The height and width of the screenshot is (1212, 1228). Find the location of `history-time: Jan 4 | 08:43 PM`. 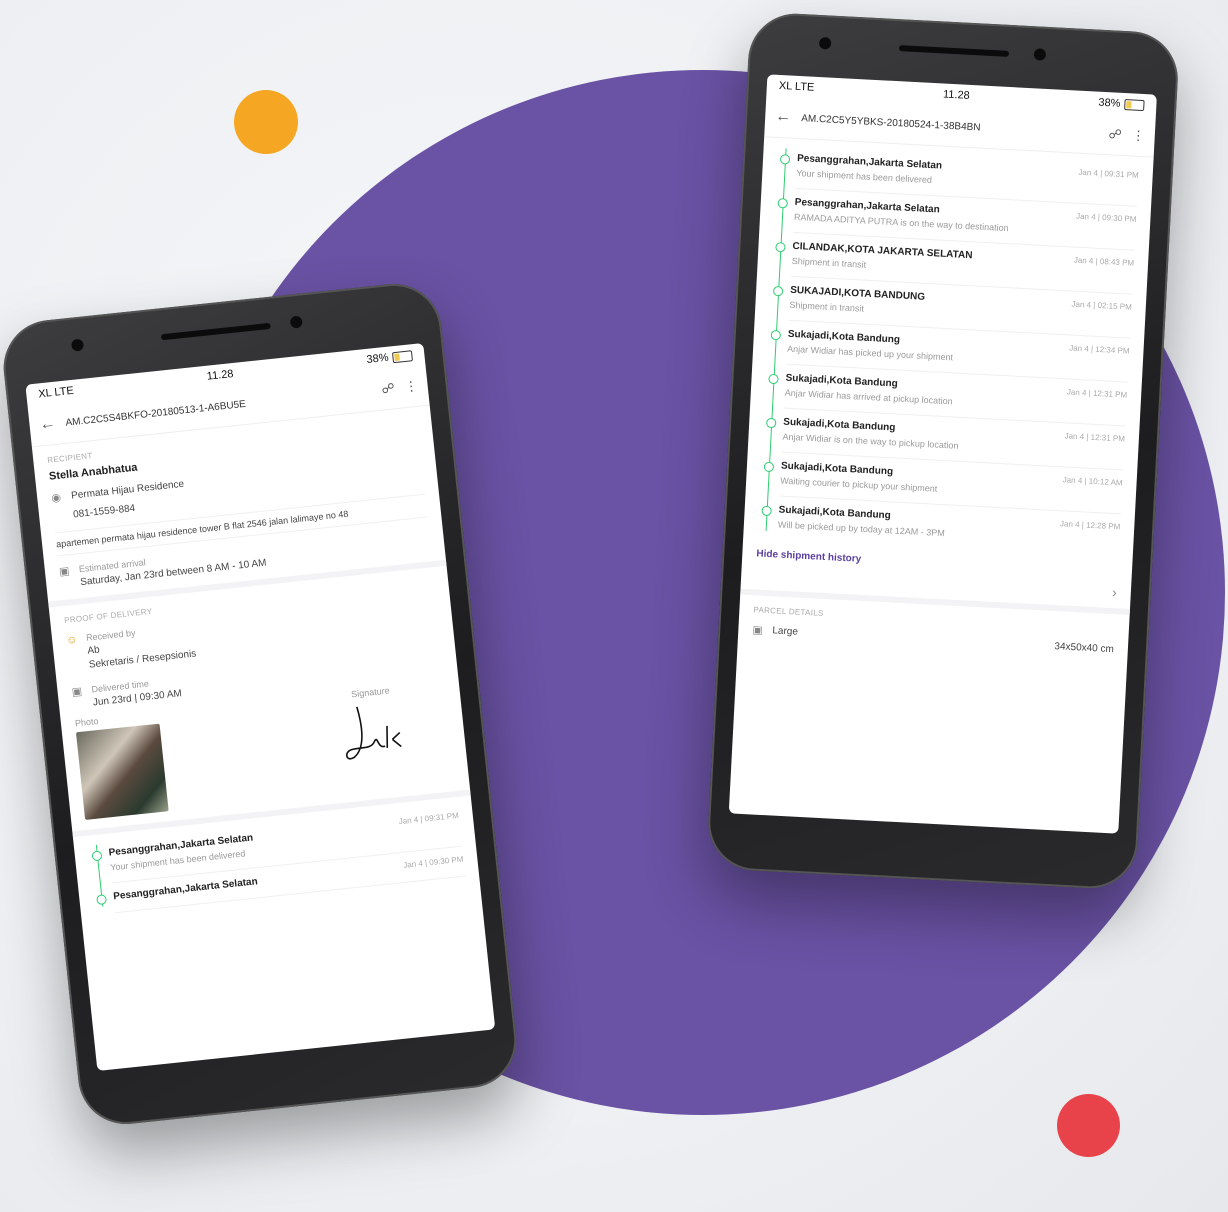

history-time: Jan 4 | 08:43 PM is located at coordinates (1104, 261).